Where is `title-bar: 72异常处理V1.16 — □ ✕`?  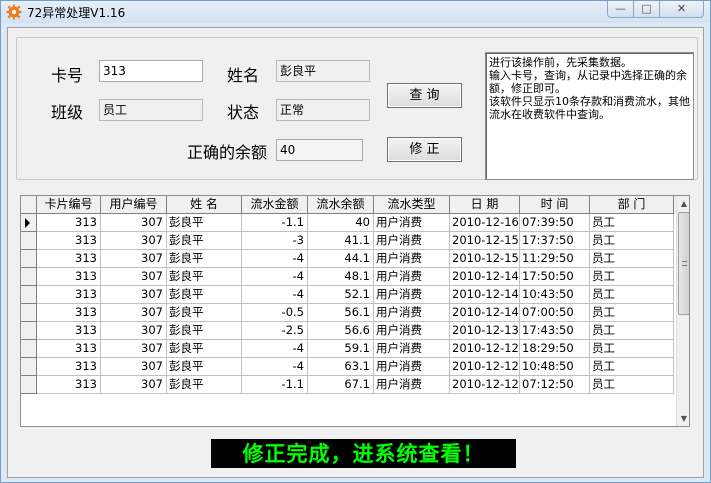
title-bar: 72异常处理V1.16 — □ ✕ is located at coordinates (355, 12).